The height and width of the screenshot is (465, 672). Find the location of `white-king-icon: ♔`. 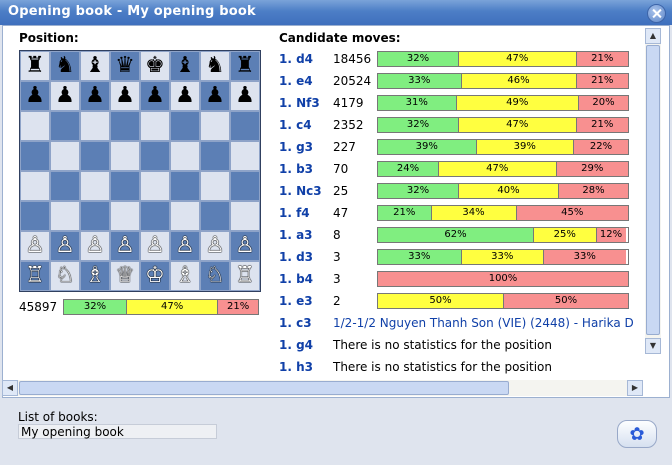

white-king-icon: ♔ is located at coordinates (155, 276).